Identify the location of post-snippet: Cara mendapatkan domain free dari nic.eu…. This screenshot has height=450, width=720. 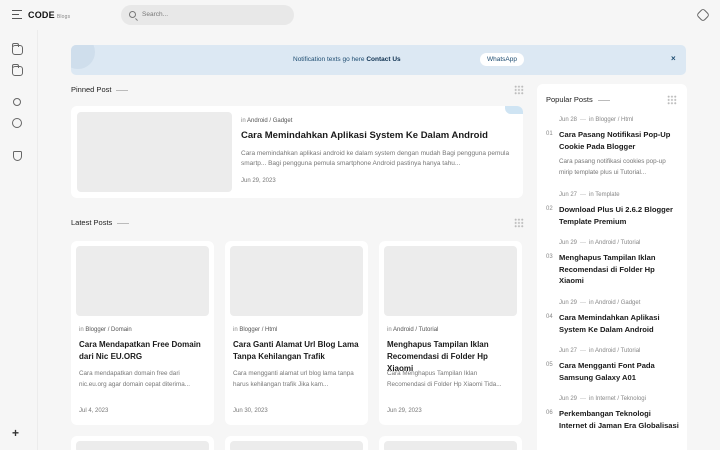
(134, 379).